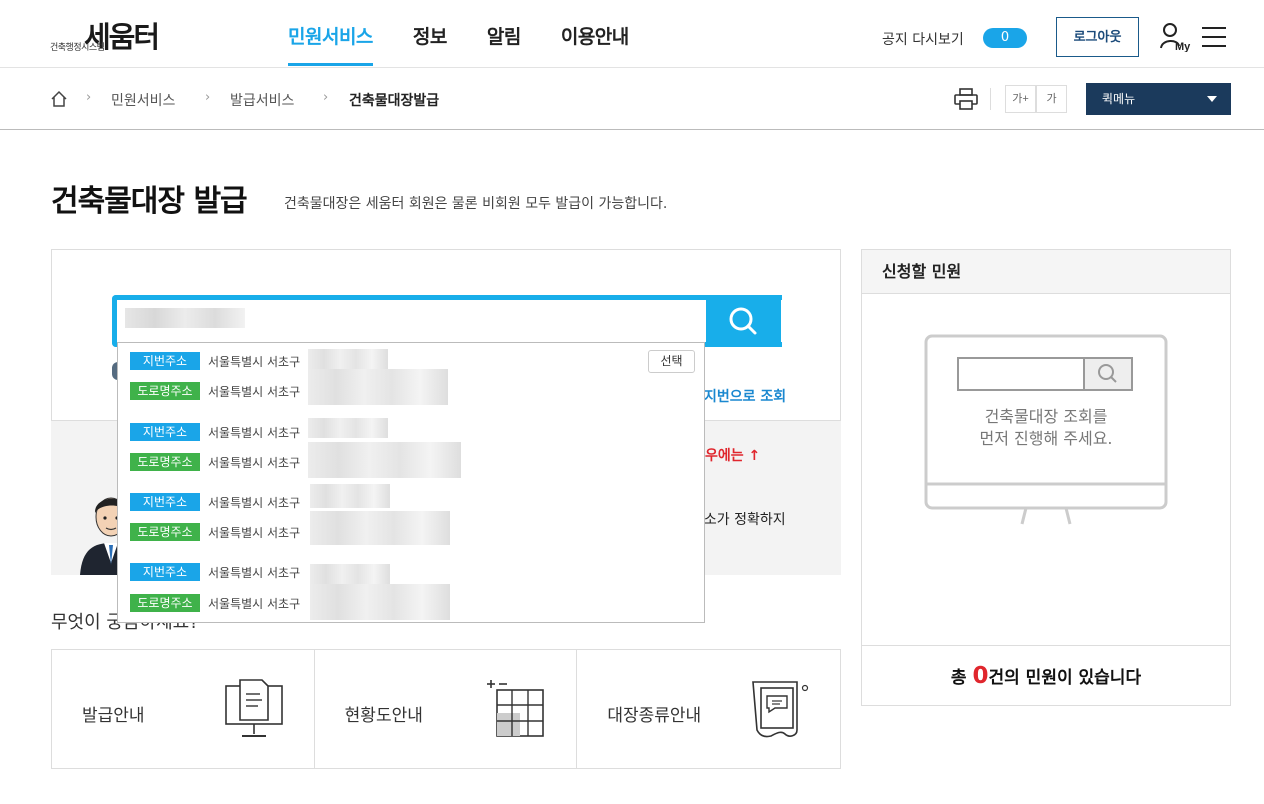 This screenshot has width=1264, height=804. What do you see at coordinates (478, 44) in the screenshot?
I see `global-nav: 민원서비스 정보 알림 이용안내` at bounding box center [478, 44].